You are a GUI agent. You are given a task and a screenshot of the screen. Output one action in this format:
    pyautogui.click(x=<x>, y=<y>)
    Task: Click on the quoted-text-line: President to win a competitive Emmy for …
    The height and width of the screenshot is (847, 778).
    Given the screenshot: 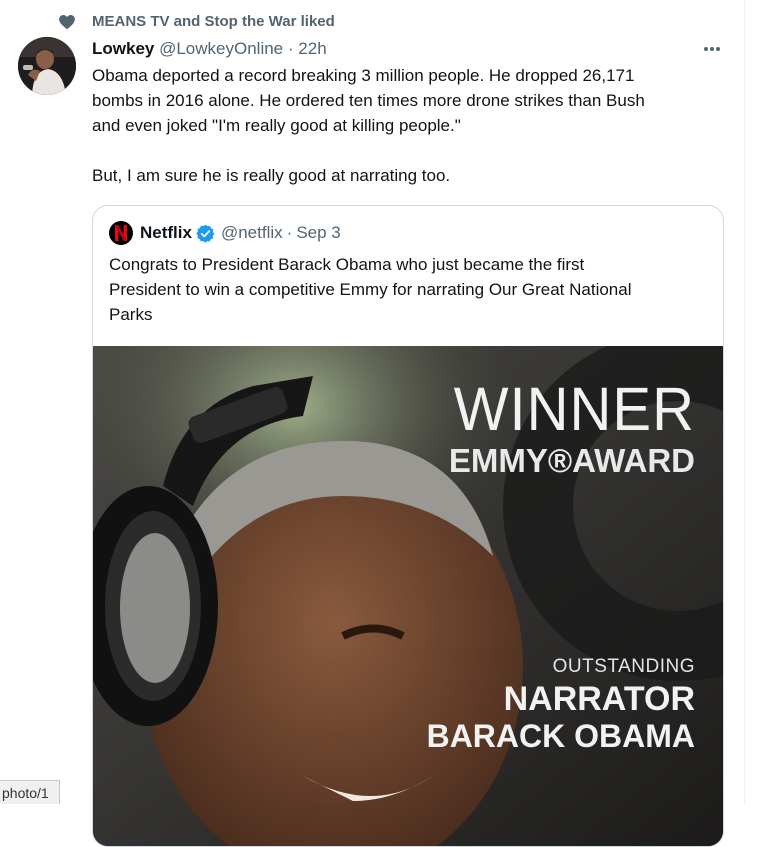 What is the action you would take?
    pyautogui.click(x=370, y=289)
    